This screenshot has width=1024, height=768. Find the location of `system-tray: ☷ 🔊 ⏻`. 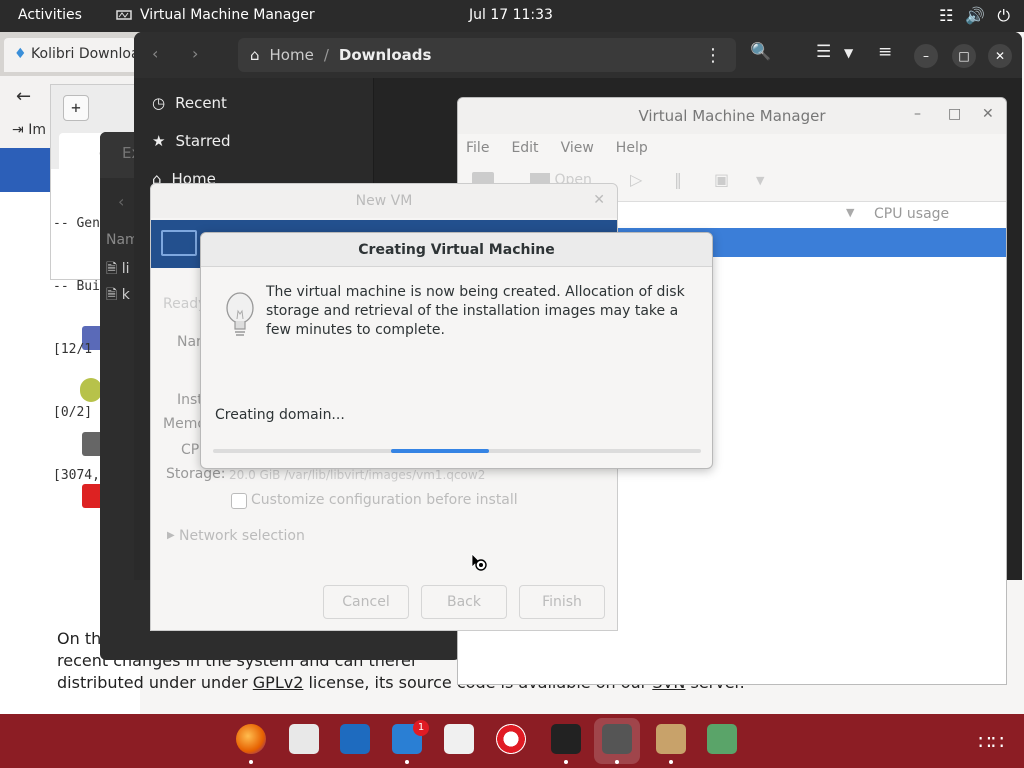

system-tray: ☷ 🔊 ⏻ is located at coordinates (974, 16).